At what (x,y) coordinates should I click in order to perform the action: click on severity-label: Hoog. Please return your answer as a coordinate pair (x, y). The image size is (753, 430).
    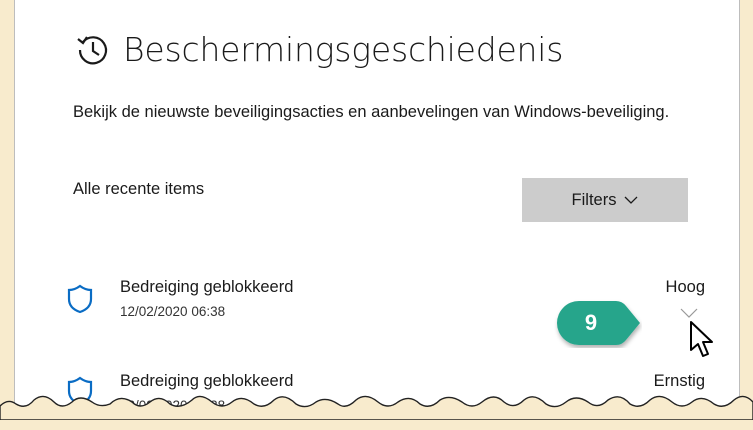
    Looking at the image, I should click on (685, 287).